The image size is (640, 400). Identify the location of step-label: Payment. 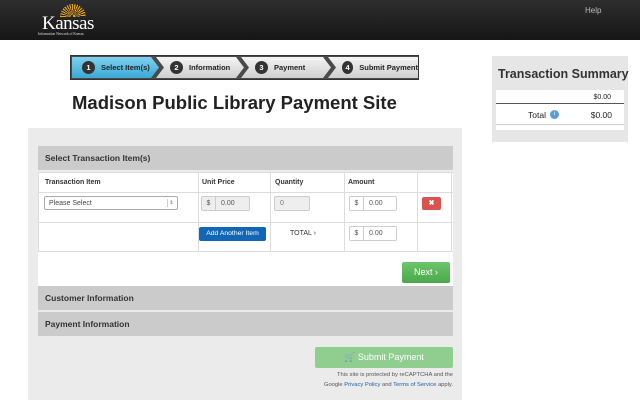
(290, 67).